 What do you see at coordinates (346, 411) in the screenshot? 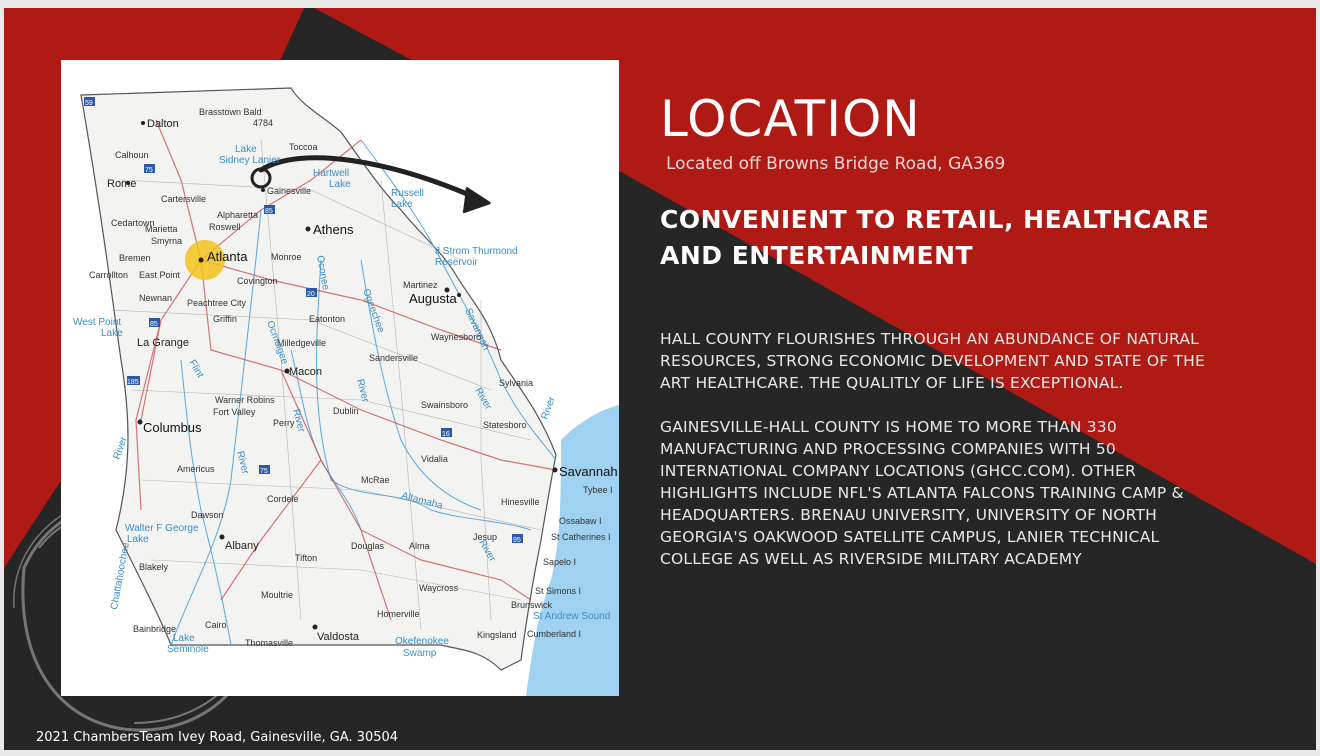
I see `map-label-dublin: Dublin` at bounding box center [346, 411].